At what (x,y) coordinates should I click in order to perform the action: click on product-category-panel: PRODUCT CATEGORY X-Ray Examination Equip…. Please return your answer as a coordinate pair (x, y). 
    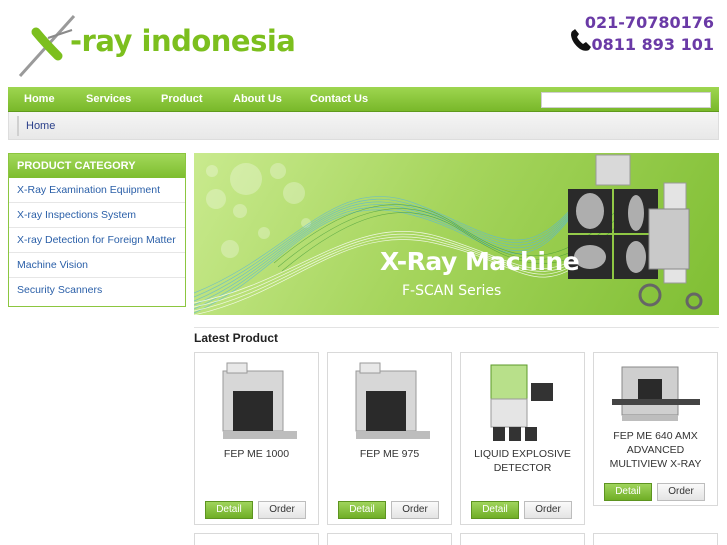
    Looking at the image, I should click on (97, 230).